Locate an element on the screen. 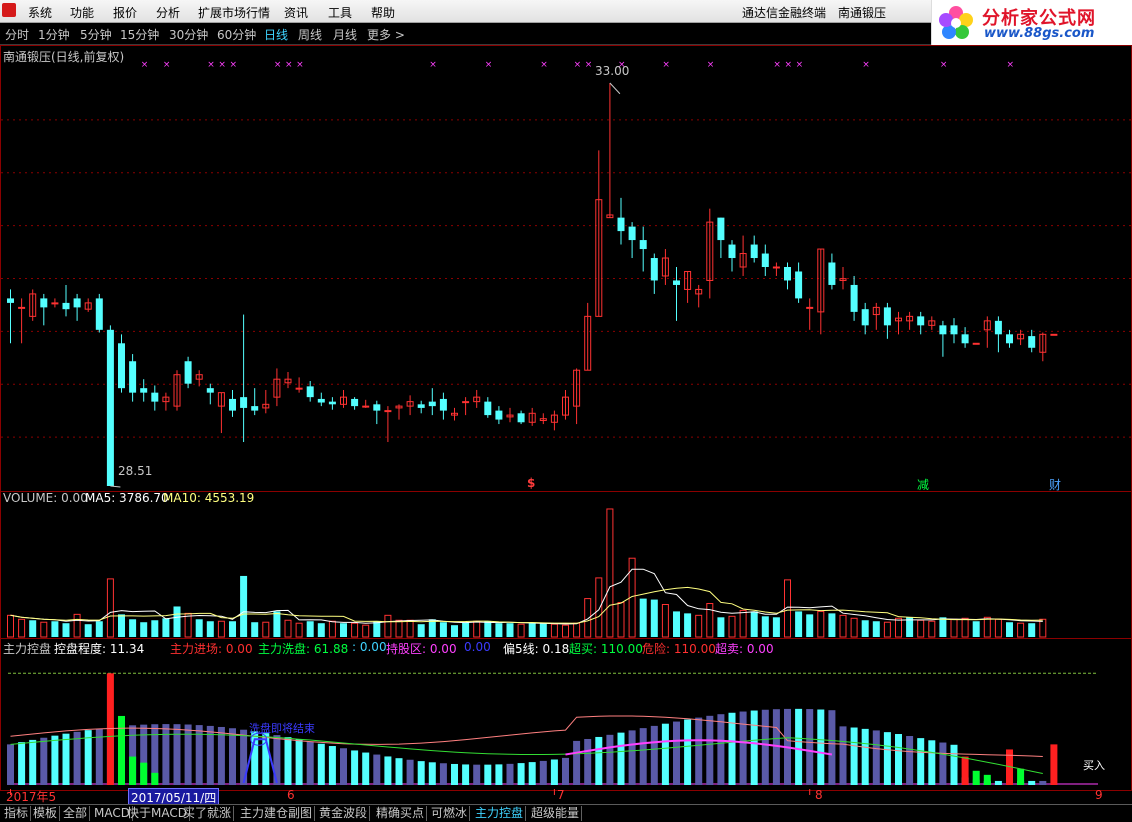  volume-ma5: MA5: 3786.70 is located at coordinates (127, 498).